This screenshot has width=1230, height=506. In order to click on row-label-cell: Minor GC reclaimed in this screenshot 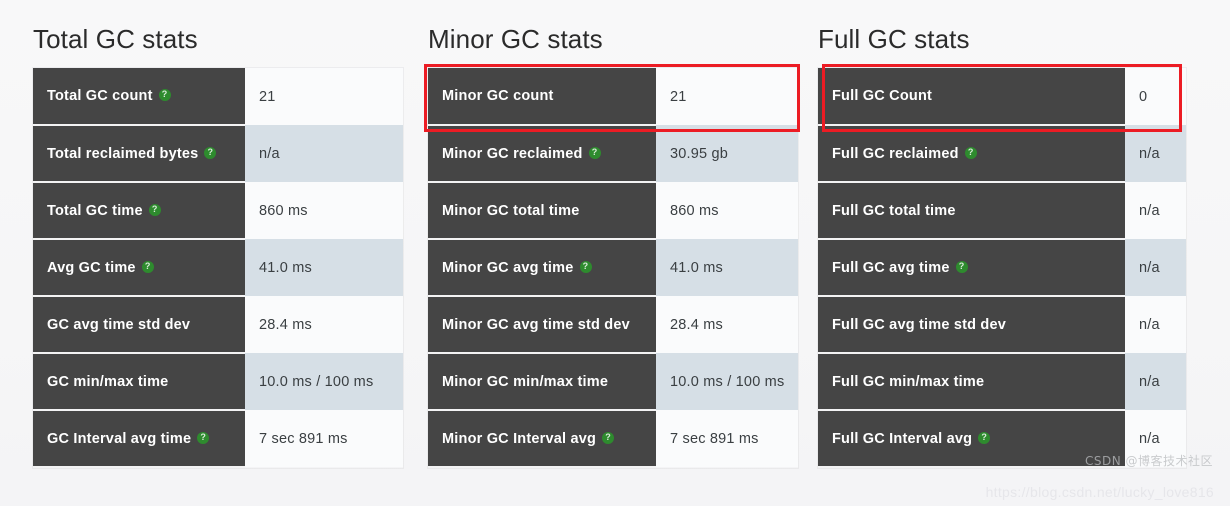, I will do `click(542, 154)`.